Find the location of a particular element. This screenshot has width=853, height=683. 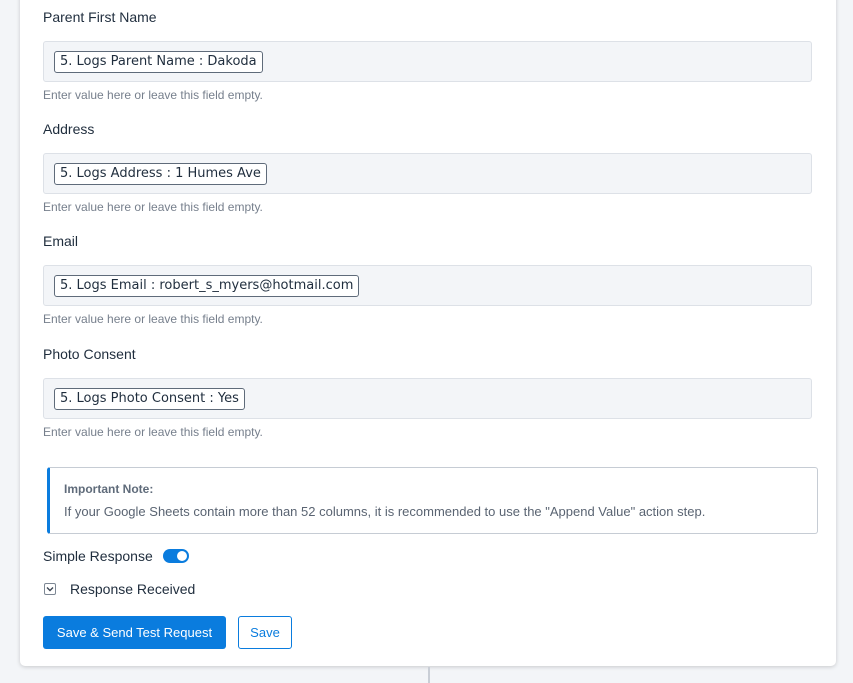

note-title: Important Note: is located at coordinates (109, 489).